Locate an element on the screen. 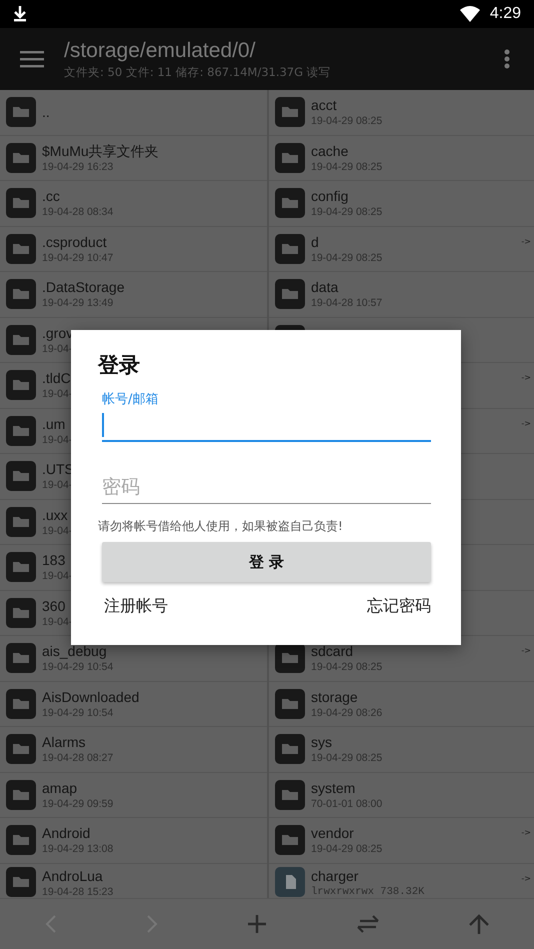 The image size is (534, 949). folder-path: /storage/emulated/0/ is located at coordinates (160, 51).